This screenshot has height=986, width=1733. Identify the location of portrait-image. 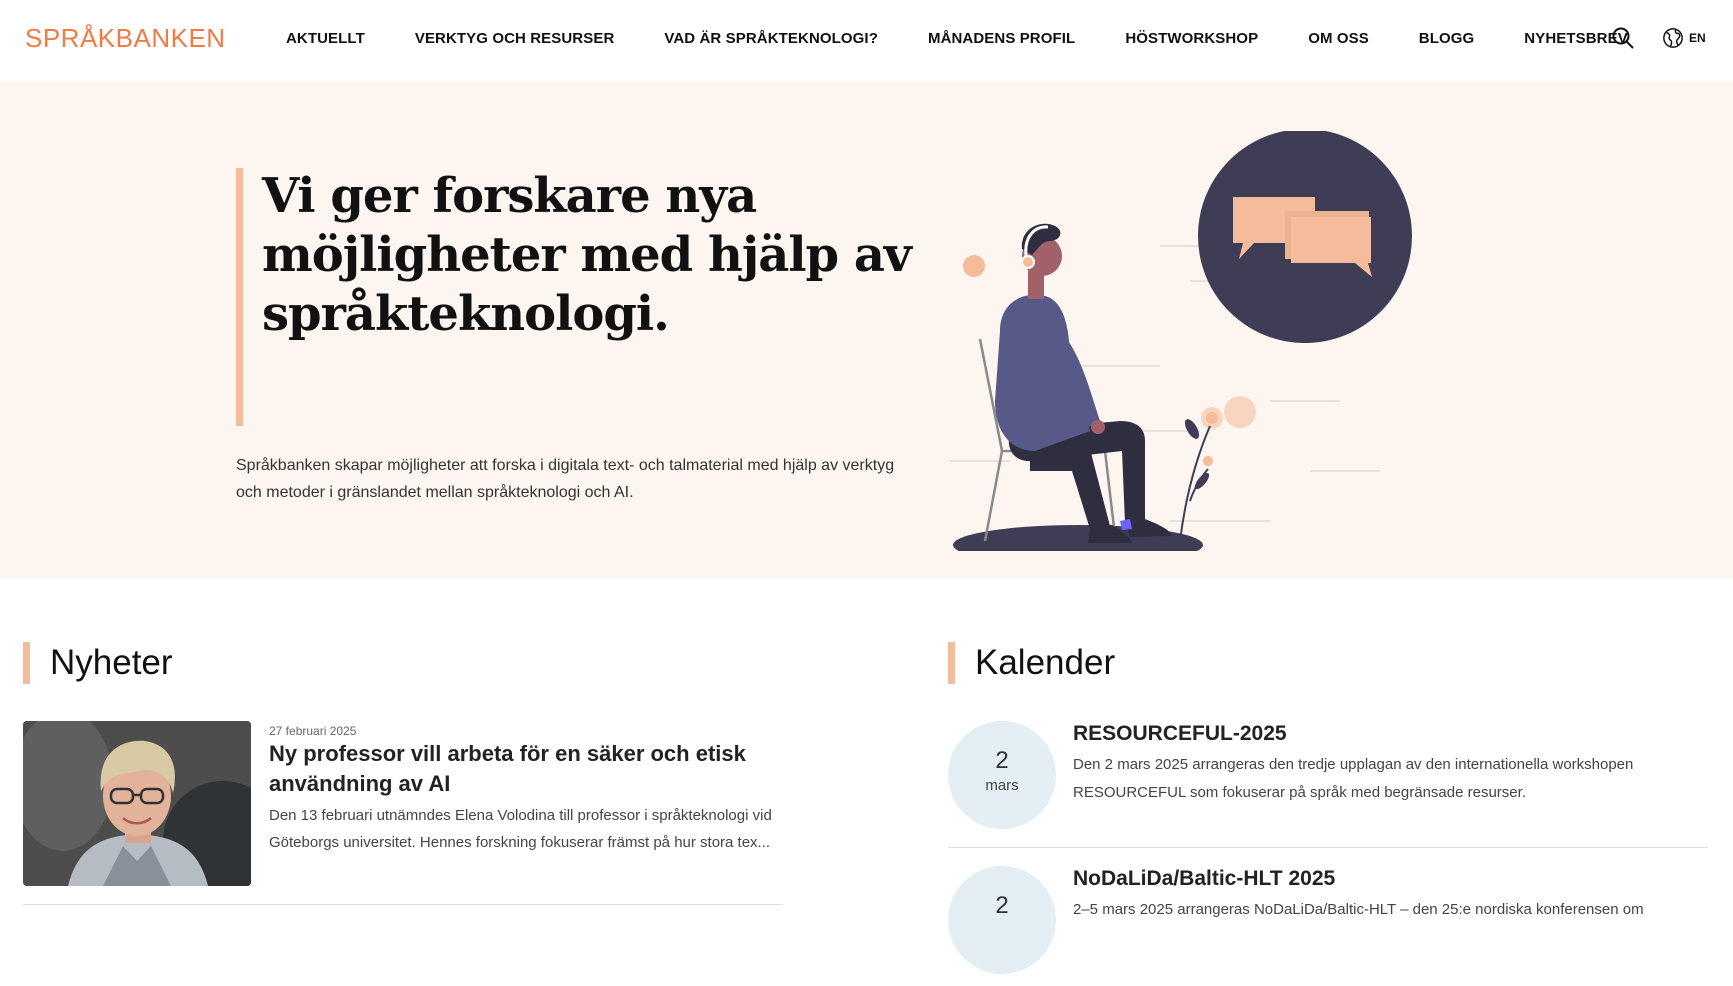
(137, 803).